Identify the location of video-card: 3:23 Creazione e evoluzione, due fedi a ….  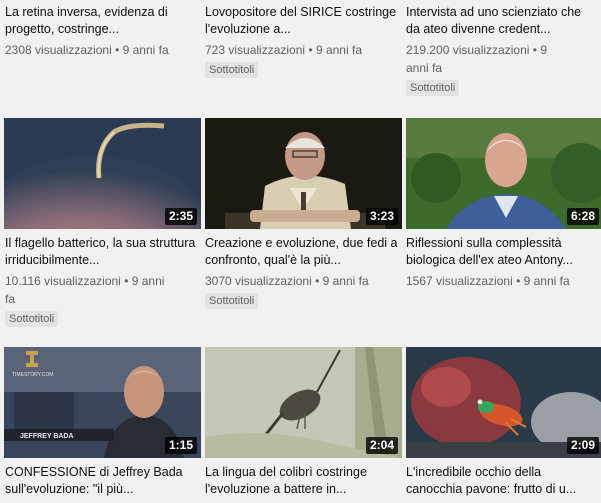
(303, 213).